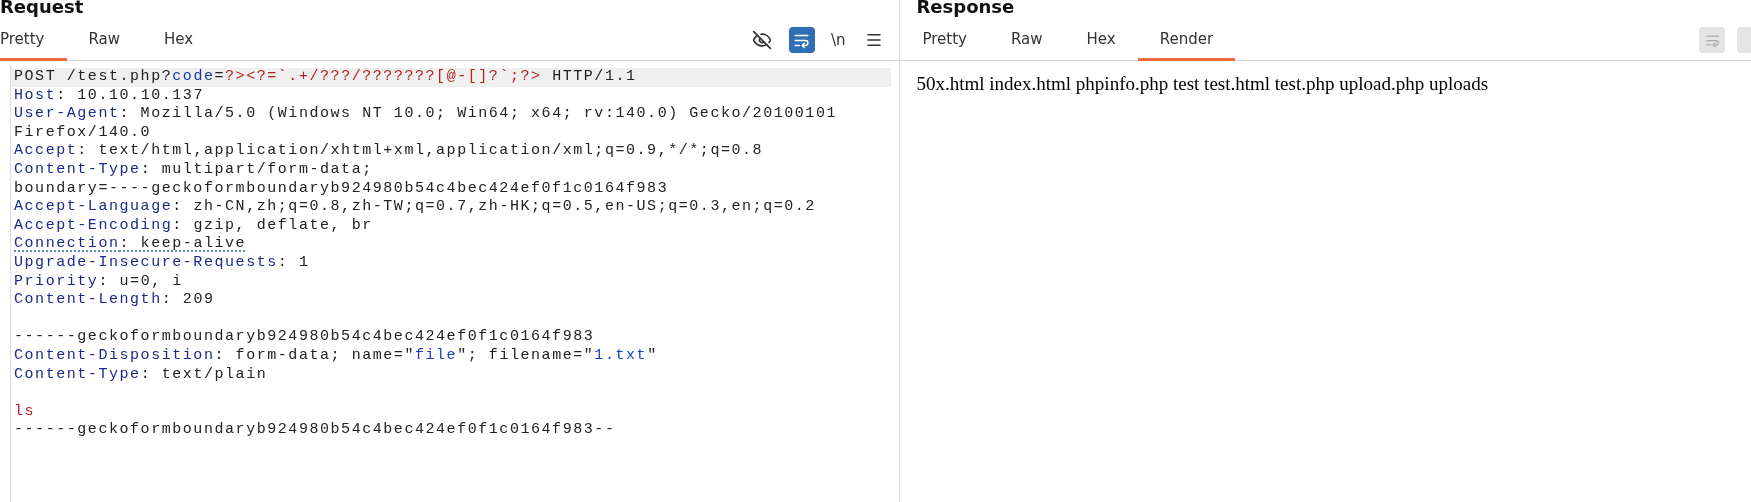  What do you see at coordinates (1186, 40) in the screenshot?
I see `tab: Render` at bounding box center [1186, 40].